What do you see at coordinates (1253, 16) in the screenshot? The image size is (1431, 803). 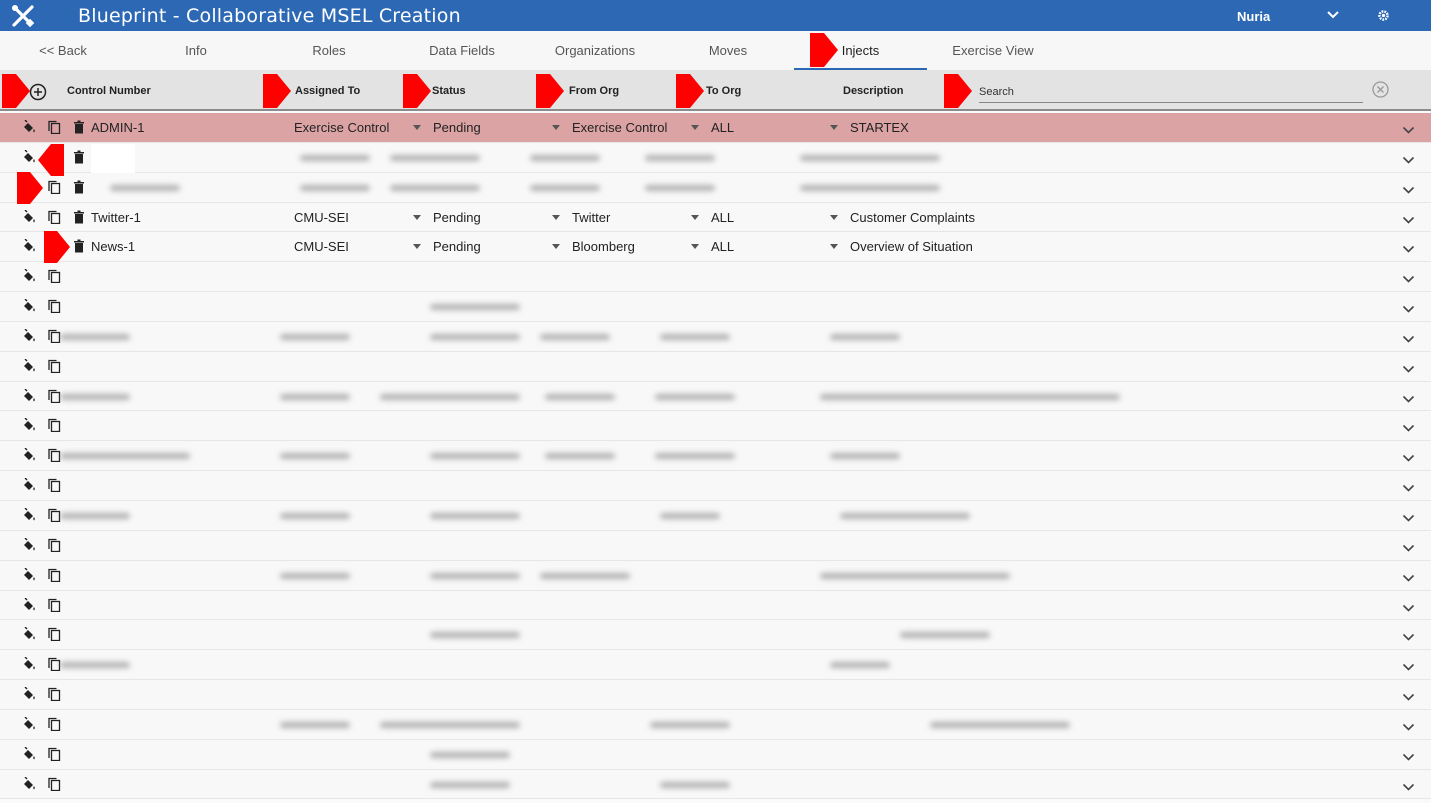 I see `user-menu-name: Nuria` at bounding box center [1253, 16].